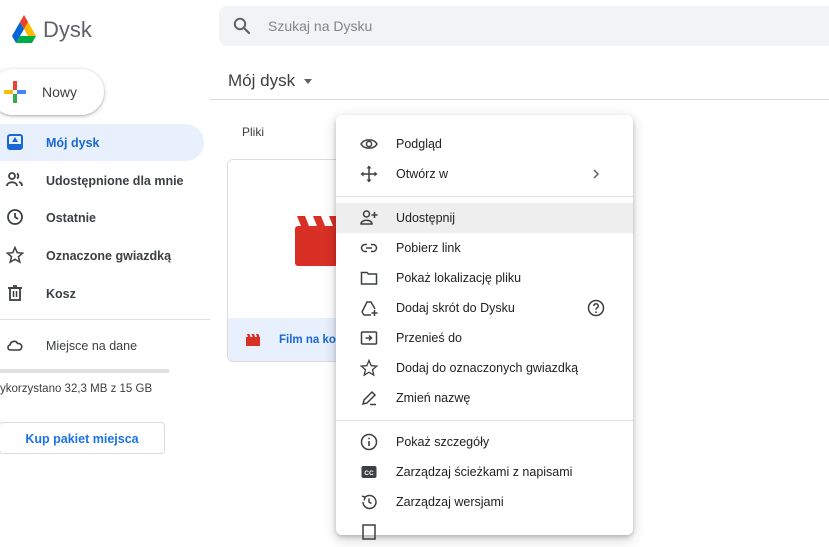 This screenshot has width=829, height=547. Describe the element at coordinates (369, 174) in the screenshot. I see `move-arrows-icon` at that location.